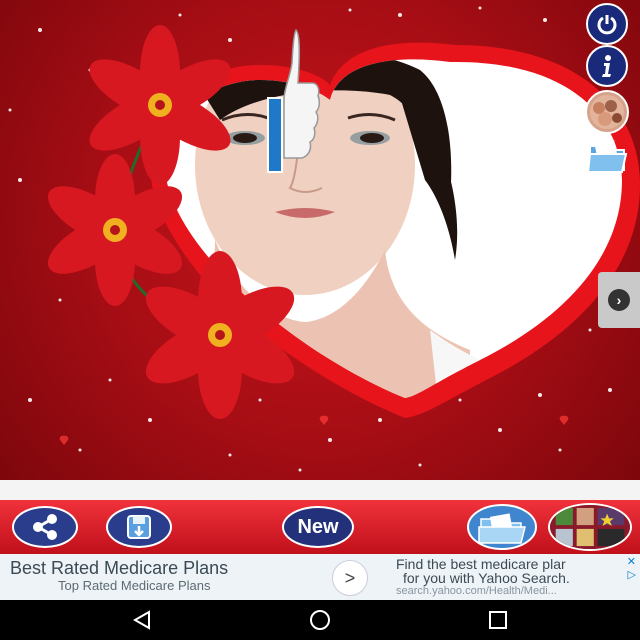 This screenshot has width=640, height=640. I want to click on back-button, so click(142, 620).